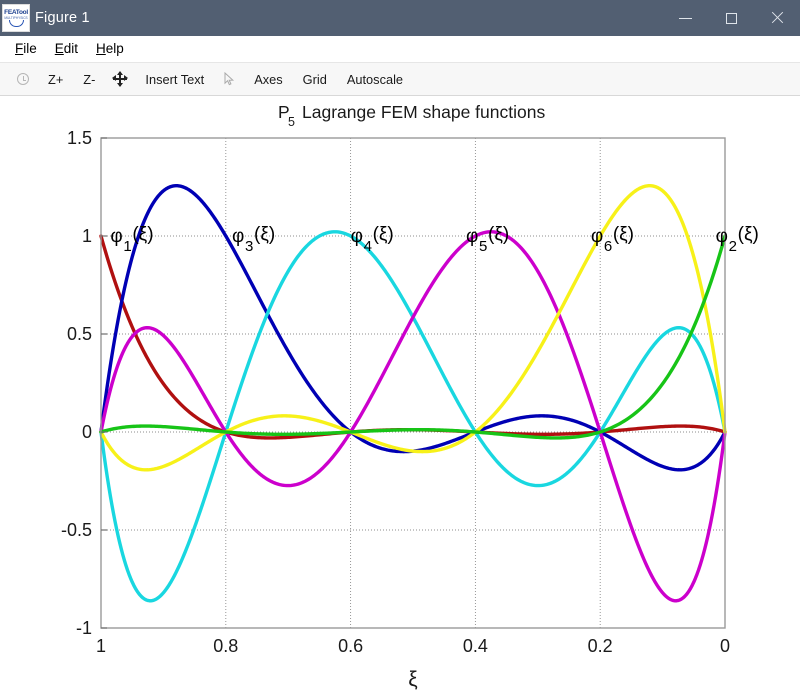 Image resolution: width=800 pixels, height=695 pixels. What do you see at coordinates (79, 334) in the screenshot?
I see `y-tick-label: 0.5` at bounding box center [79, 334].